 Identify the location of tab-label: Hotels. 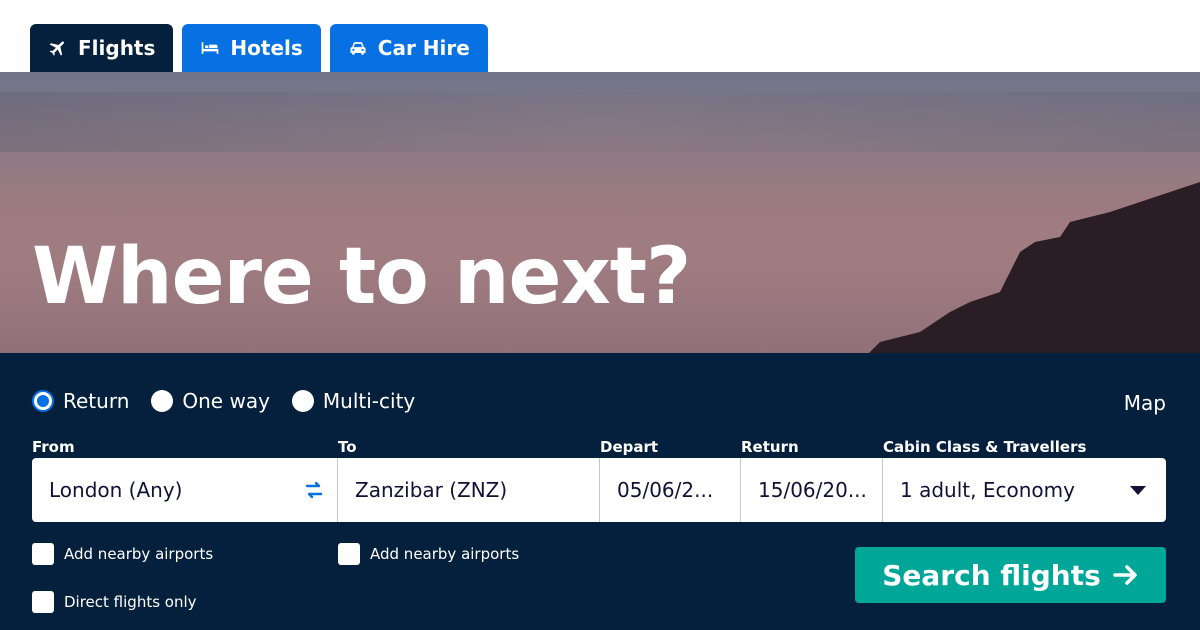
(266, 48).